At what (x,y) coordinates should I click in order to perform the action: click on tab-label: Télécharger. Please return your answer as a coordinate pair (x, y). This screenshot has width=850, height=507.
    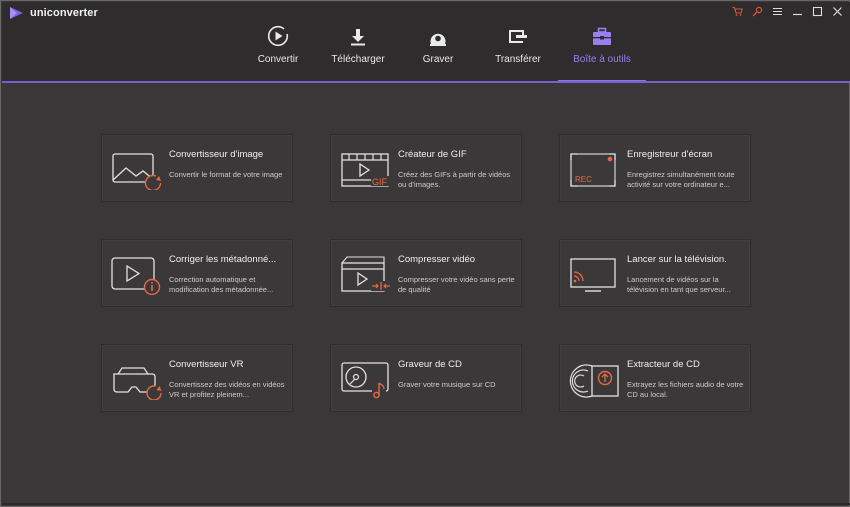
    Looking at the image, I should click on (358, 59).